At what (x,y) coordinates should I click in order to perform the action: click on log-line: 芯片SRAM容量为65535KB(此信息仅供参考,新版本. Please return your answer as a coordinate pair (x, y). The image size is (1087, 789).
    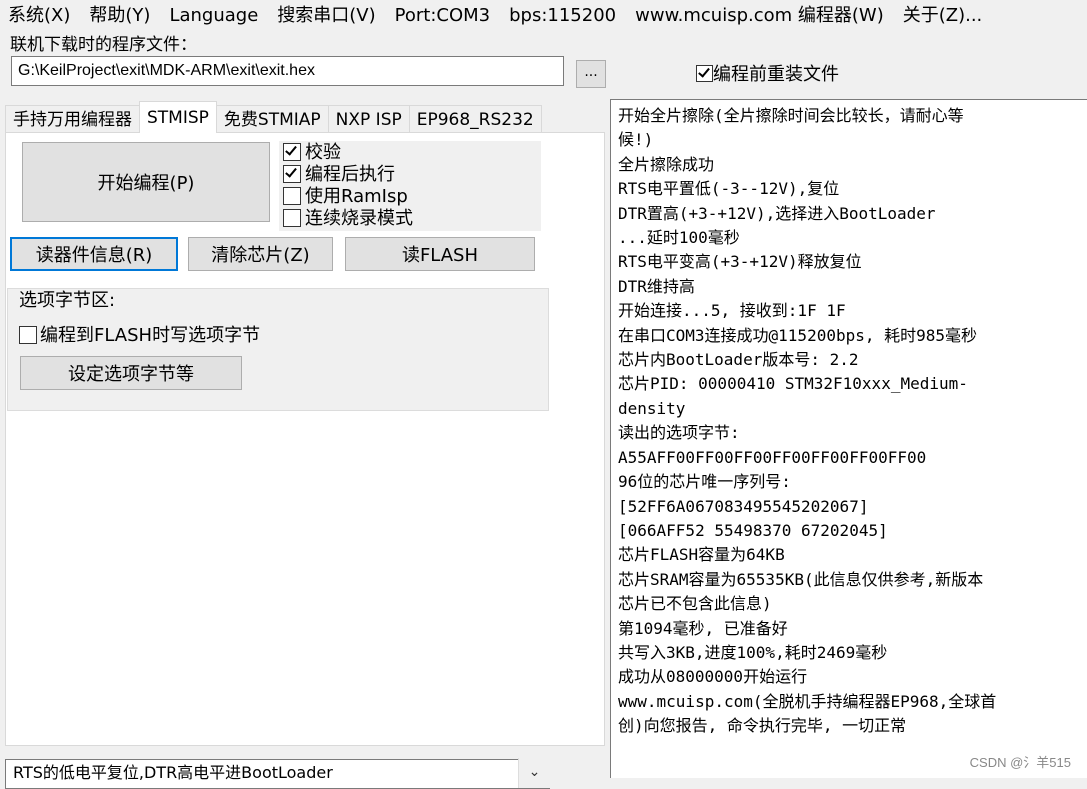
    Looking at the image, I should click on (801, 579).